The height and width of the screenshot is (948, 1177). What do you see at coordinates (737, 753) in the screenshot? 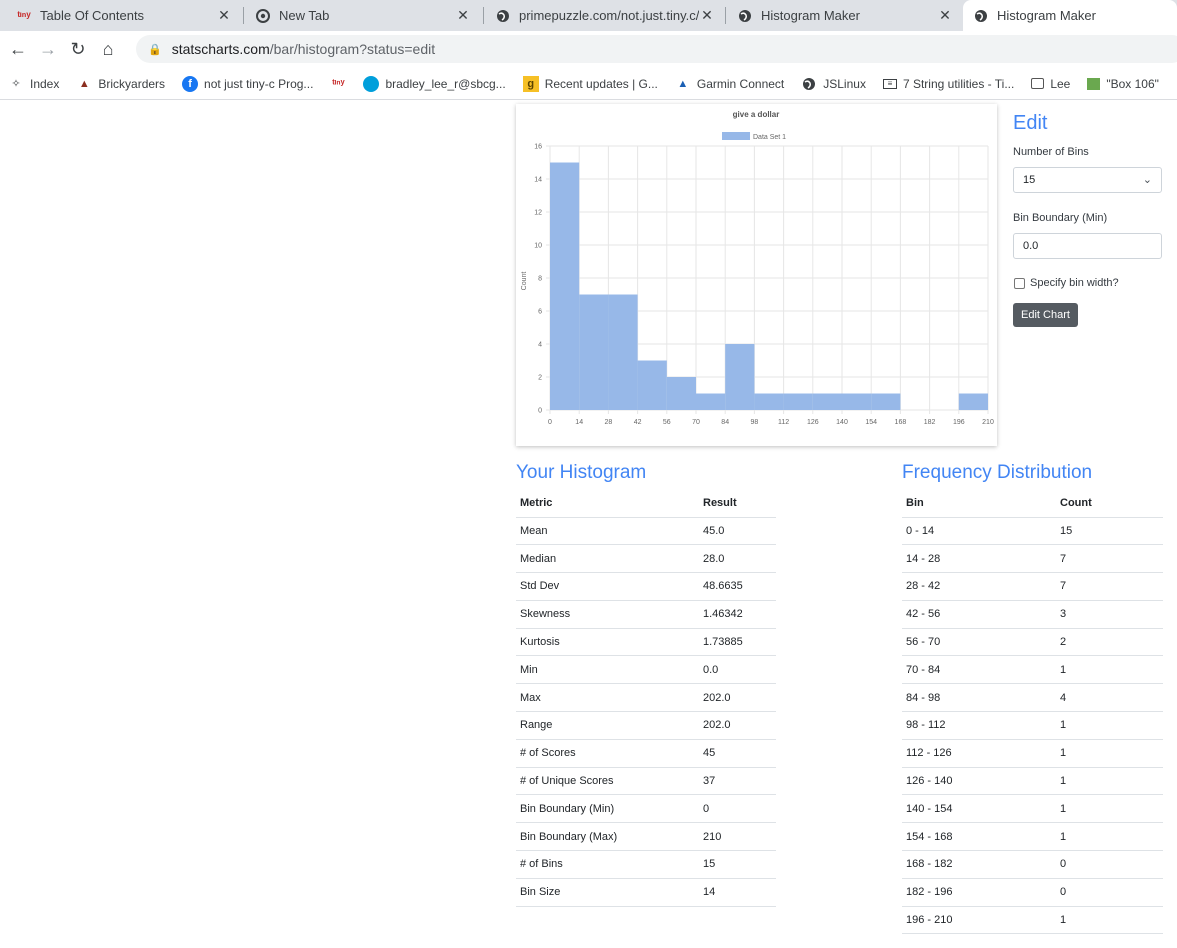
I see `table-cell-value: 45` at bounding box center [737, 753].